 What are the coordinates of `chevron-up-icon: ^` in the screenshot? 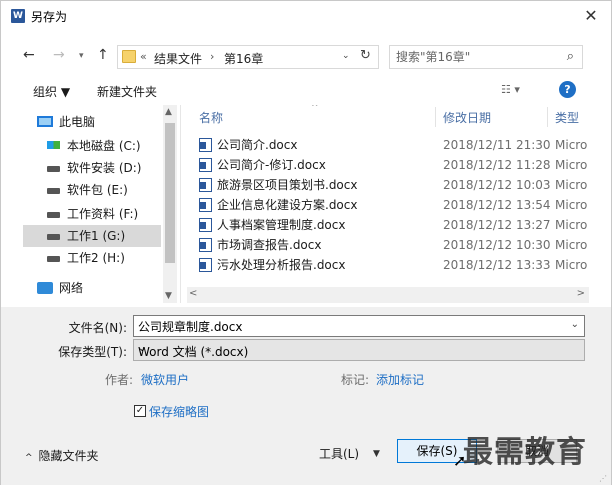 It's located at (29, 458).